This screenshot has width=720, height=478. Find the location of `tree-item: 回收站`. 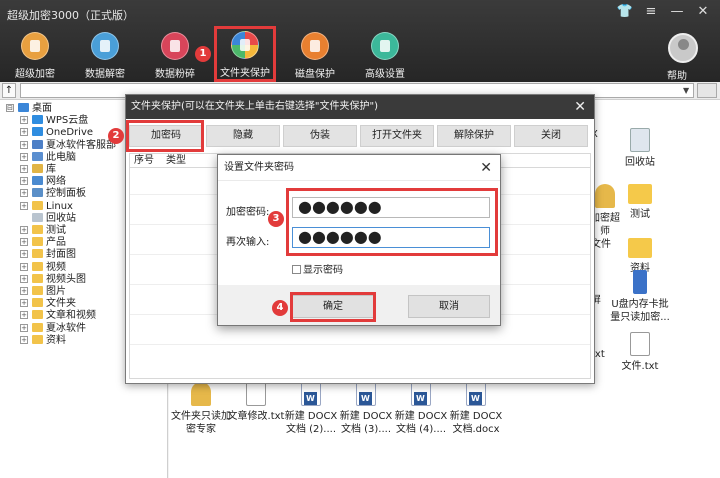

tree-item: 回收站 is located at coordinates (48, 218).